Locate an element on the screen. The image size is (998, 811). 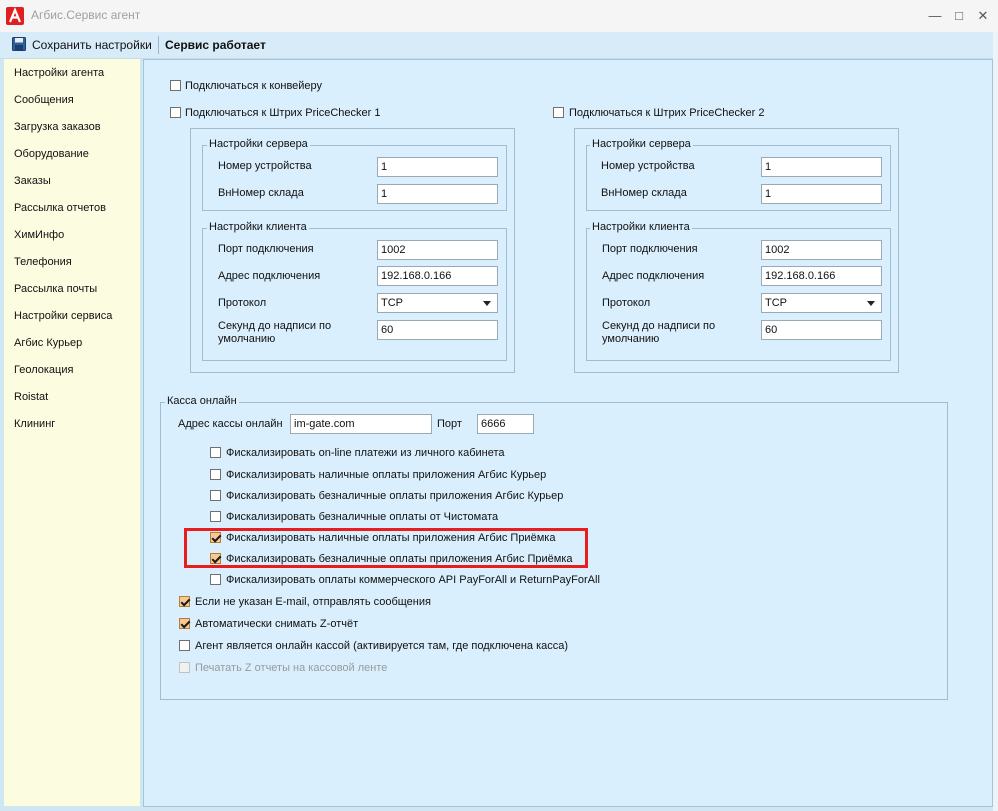
pricechecker2-checkbox is located at coordinates (558, 112).